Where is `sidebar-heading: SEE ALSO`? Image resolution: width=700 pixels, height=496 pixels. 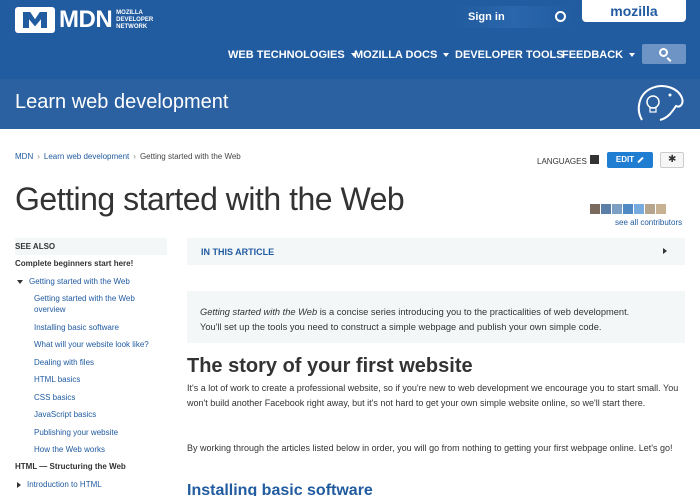 sidebar-heading: SEE ALSO is located at coordinates (91, 246).